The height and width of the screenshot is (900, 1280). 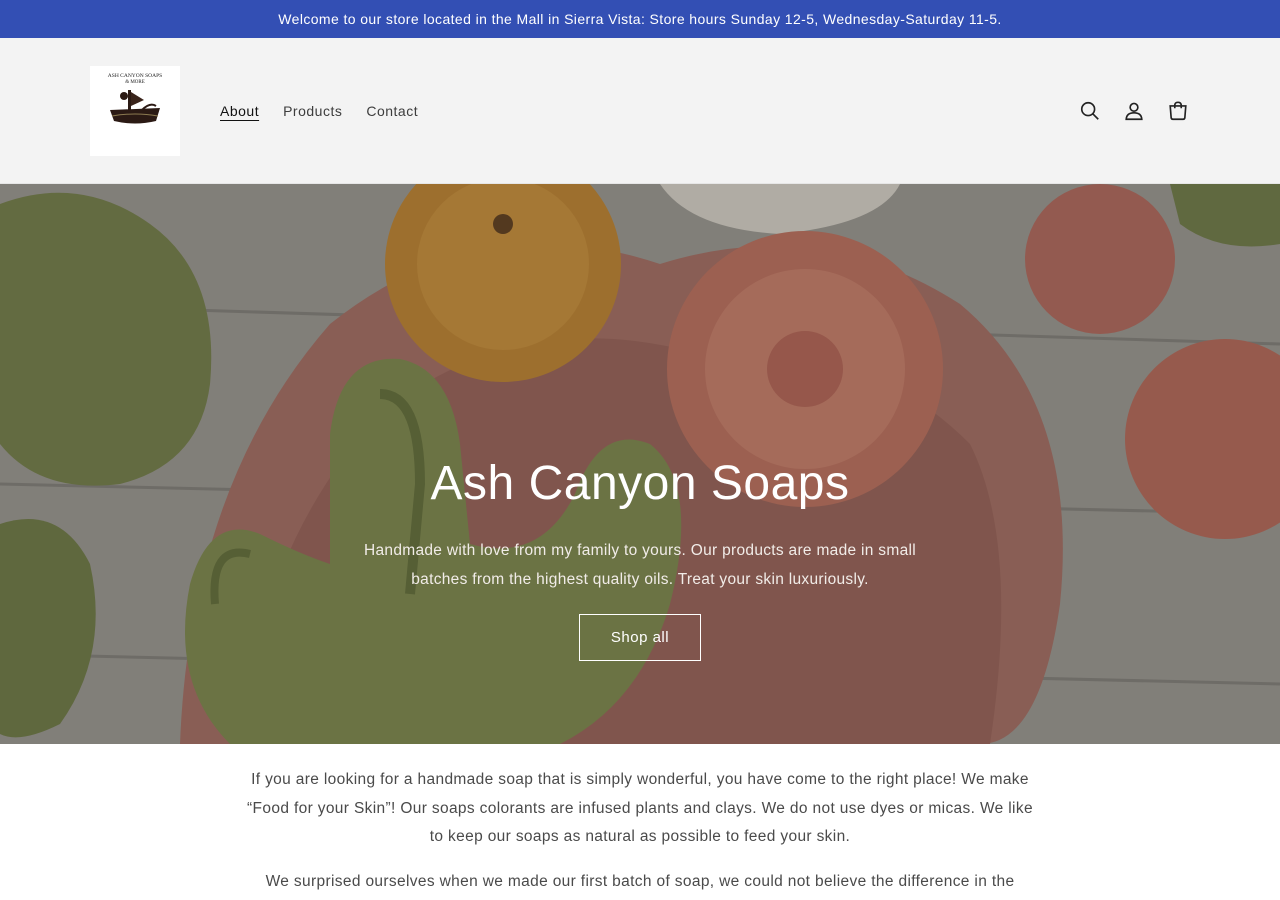 What do you see at coordinates (135, 76) in the screenshot?
I see `logo-text-line1: ASH CANYON SOAPS` at bounding box center [135, 76].